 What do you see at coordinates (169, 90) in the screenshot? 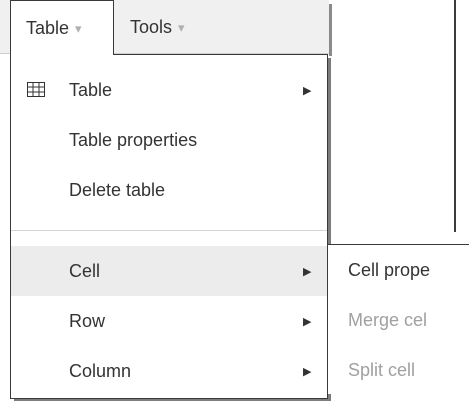
I see `menu-item-table: Table ▶` at bounding box center [169, 90].